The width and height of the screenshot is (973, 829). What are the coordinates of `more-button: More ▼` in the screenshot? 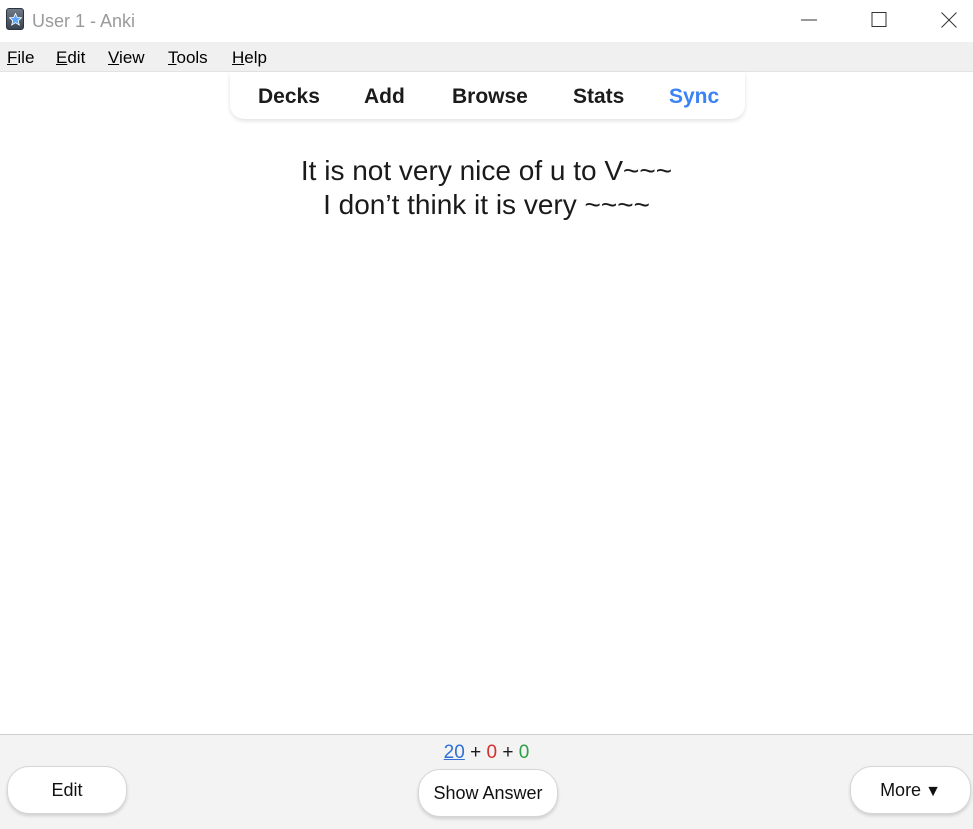 It's located at (910, 790).